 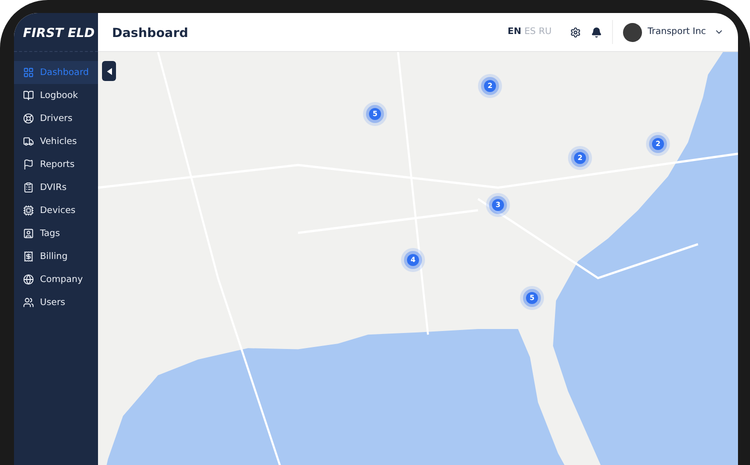 What do you see at coordinates (28, 279) in the screenshot?
I see `globe-icon` at bounding box center [28, 279].